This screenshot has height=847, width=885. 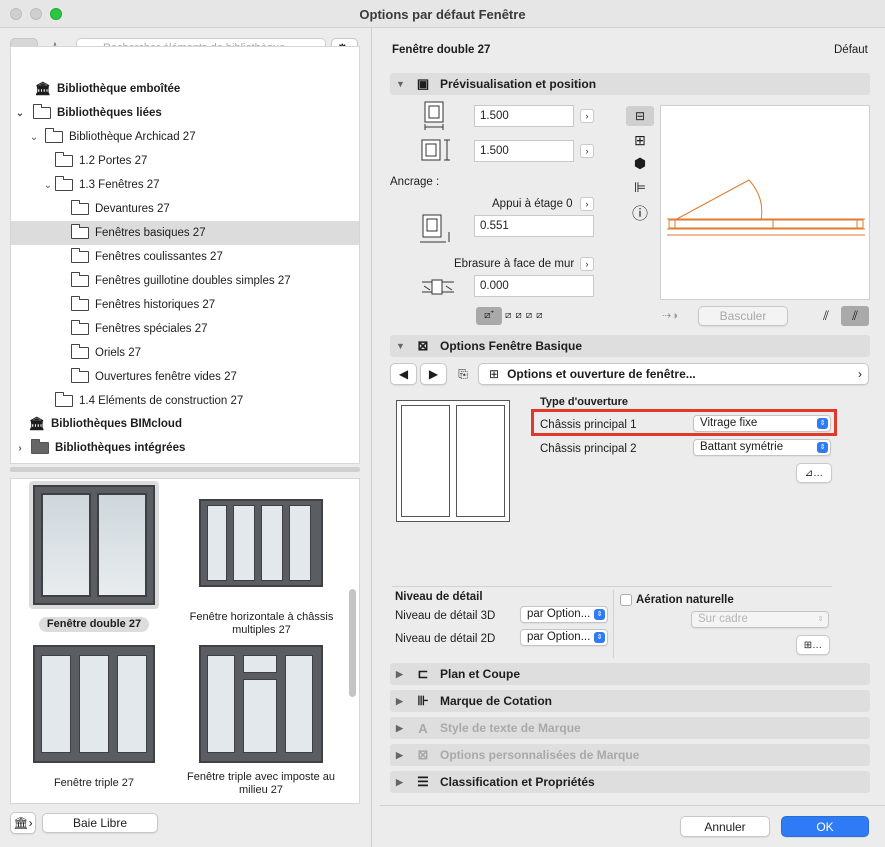 I want to click on tree-item-sliding-windows: Fenêtres coulissantes 27, so click(x=185, y=257).